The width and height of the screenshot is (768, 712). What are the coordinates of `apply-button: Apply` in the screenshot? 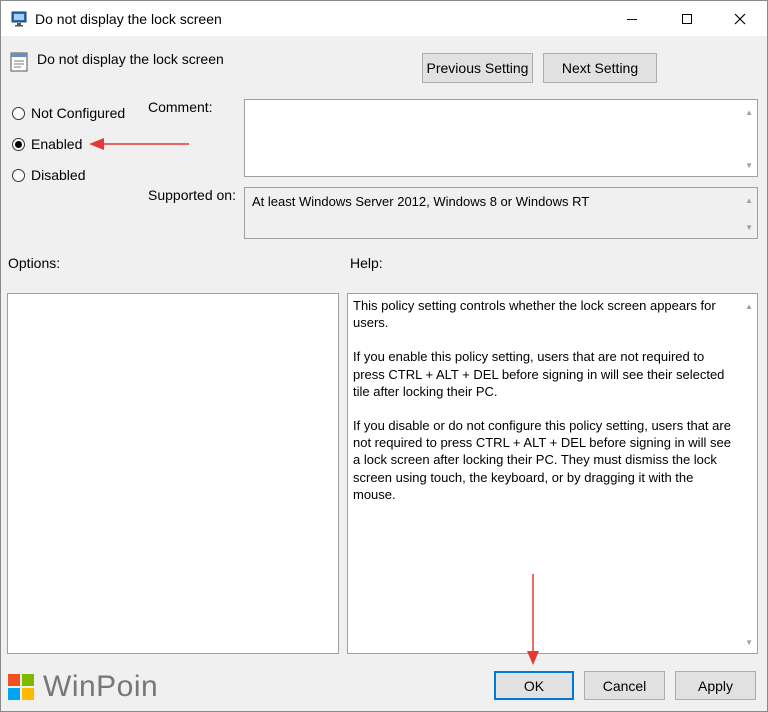 It's located at (715, 685).